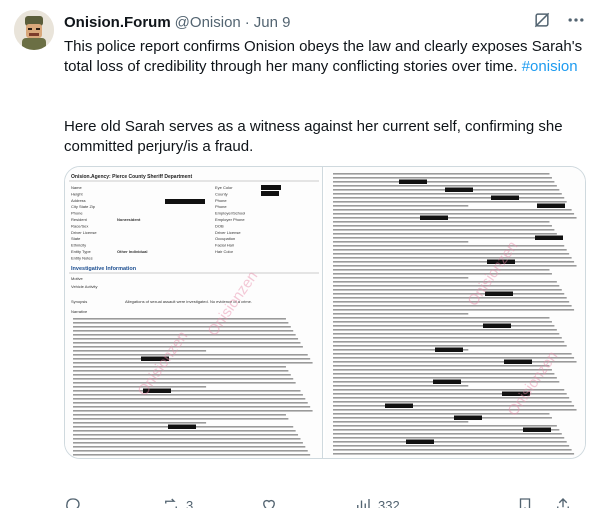 Image resolution: width=600 pixels, height=508 pixels. I want to click on row-label: Name, so click(76, 187).